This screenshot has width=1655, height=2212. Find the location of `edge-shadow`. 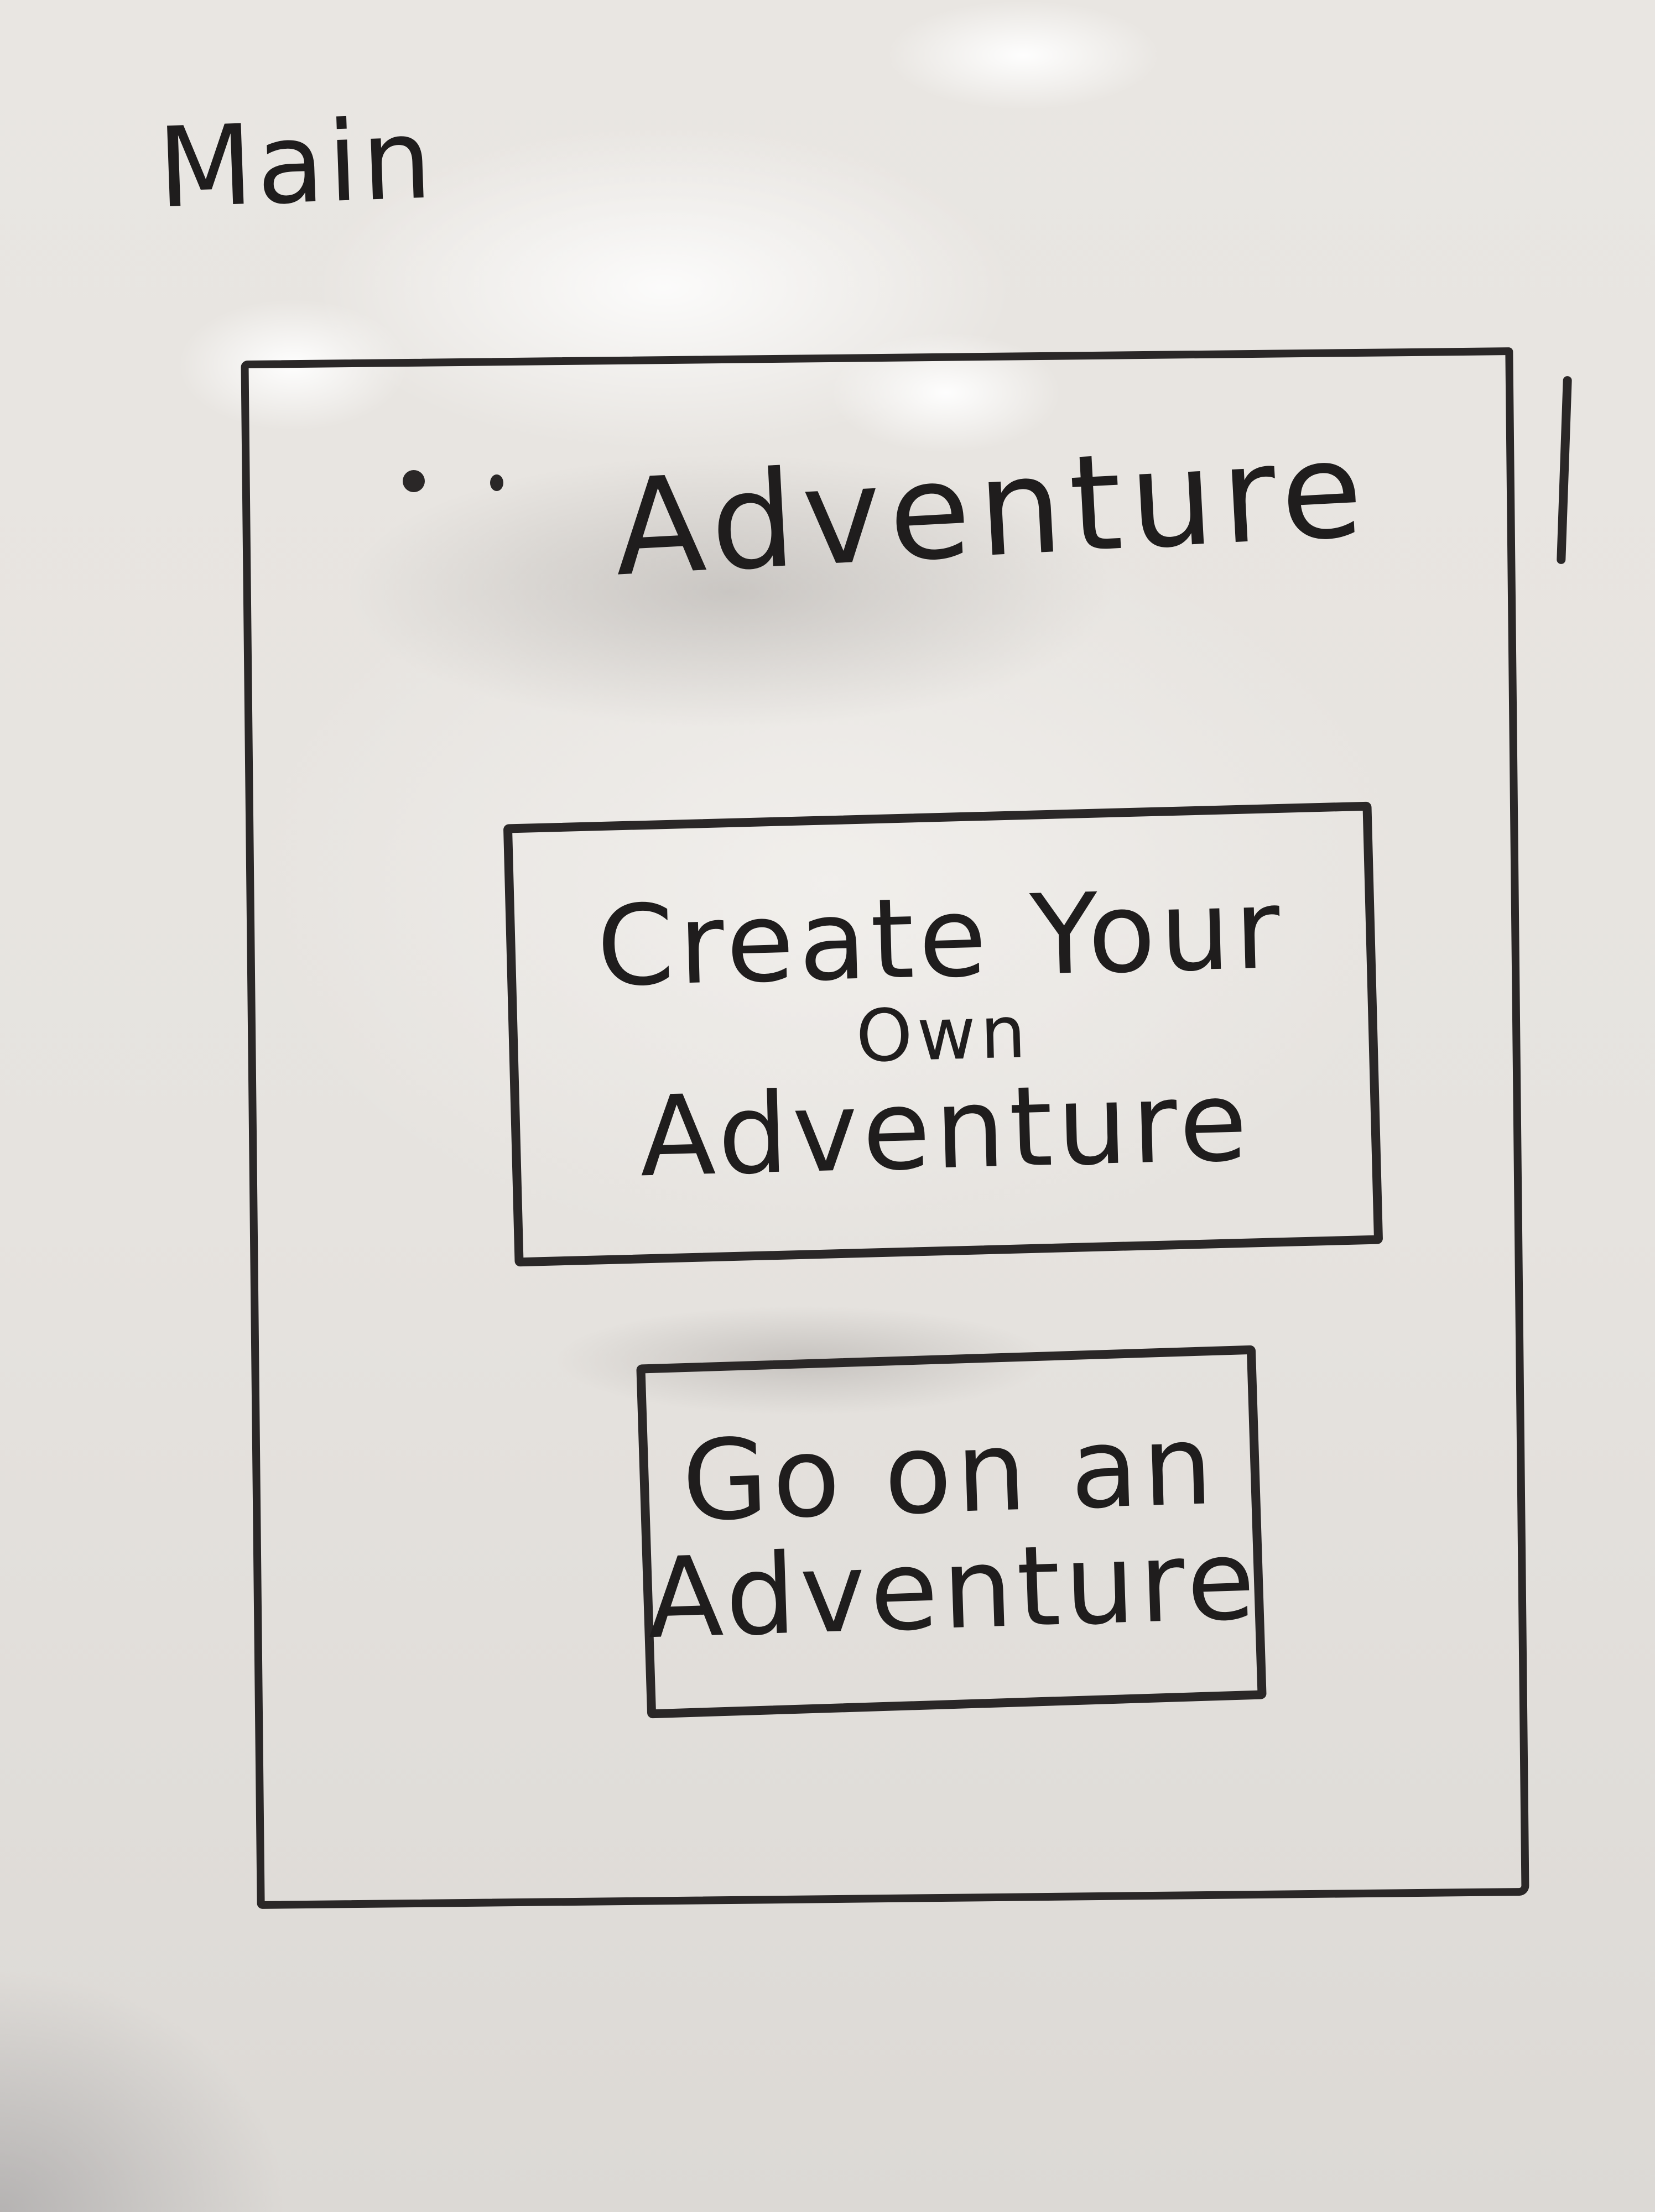

edge-shadow is located at coordinates (144, 2090).